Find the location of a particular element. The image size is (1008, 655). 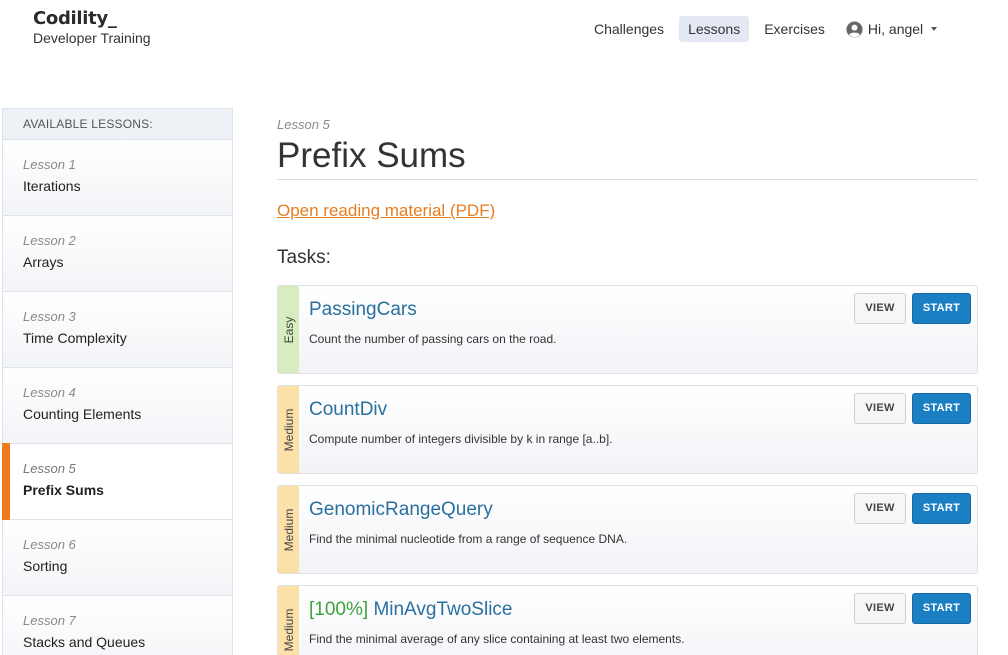

sidebar-item-lesson-4: Lesson 4 Counting Elements is located at coordinates (117, 406).